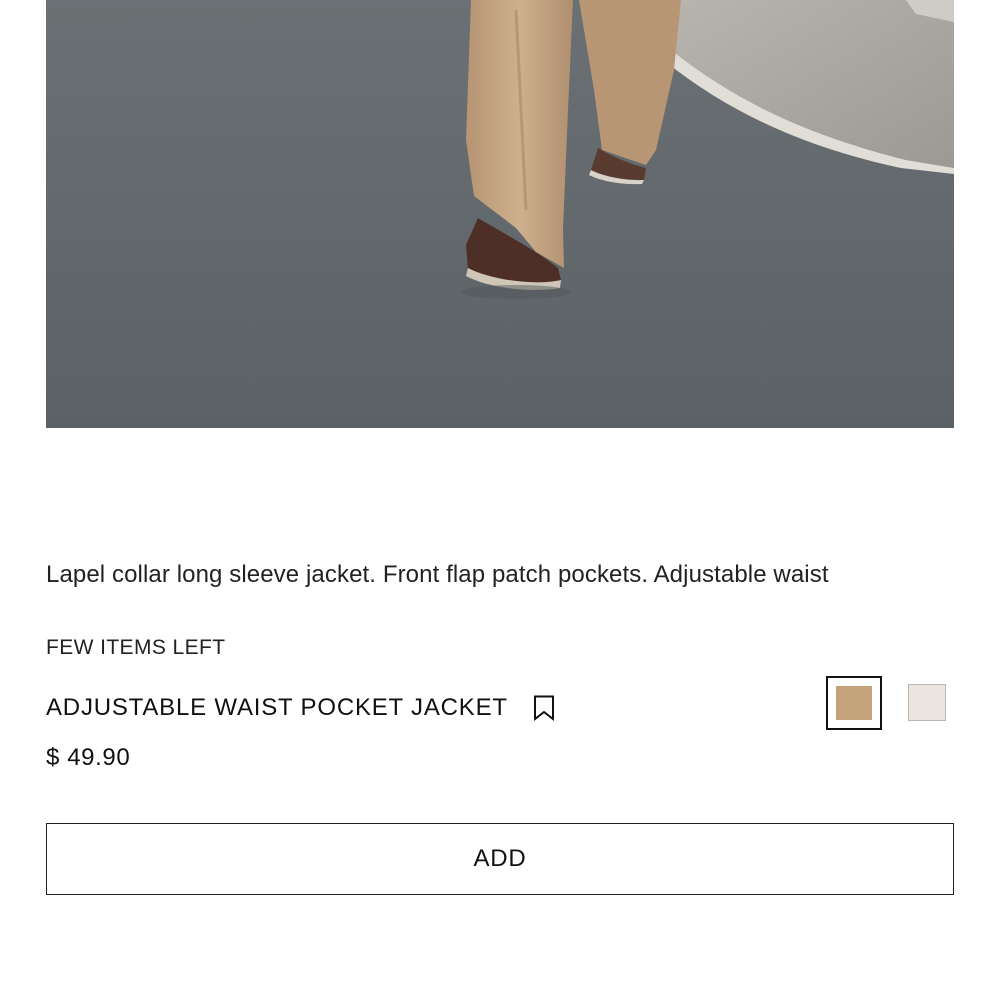 Image resolution: width=1000 pixels, height=1000 pixels. Describe the element at coordinates (88, 757) in the screenshot. I see `product-price: $ 49.90` at that location.